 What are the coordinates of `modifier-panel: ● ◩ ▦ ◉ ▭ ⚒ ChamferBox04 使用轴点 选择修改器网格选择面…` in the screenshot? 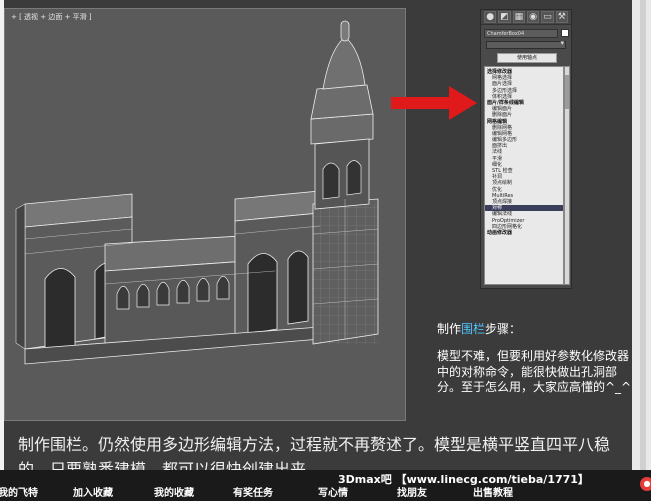 It's located at (526, 149).